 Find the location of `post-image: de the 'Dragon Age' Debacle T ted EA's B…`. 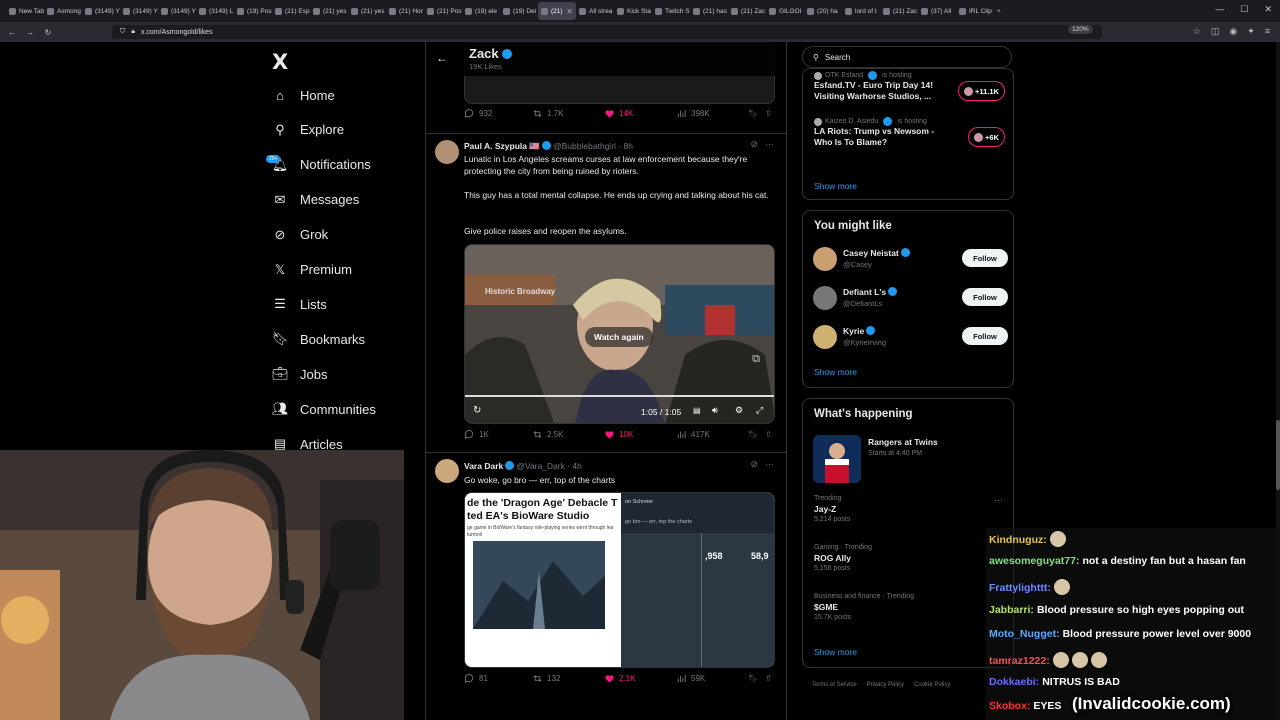

post-image: de the 'Dragon Age' Debacle T ted EA's B… is located at coordinates (619, 580).